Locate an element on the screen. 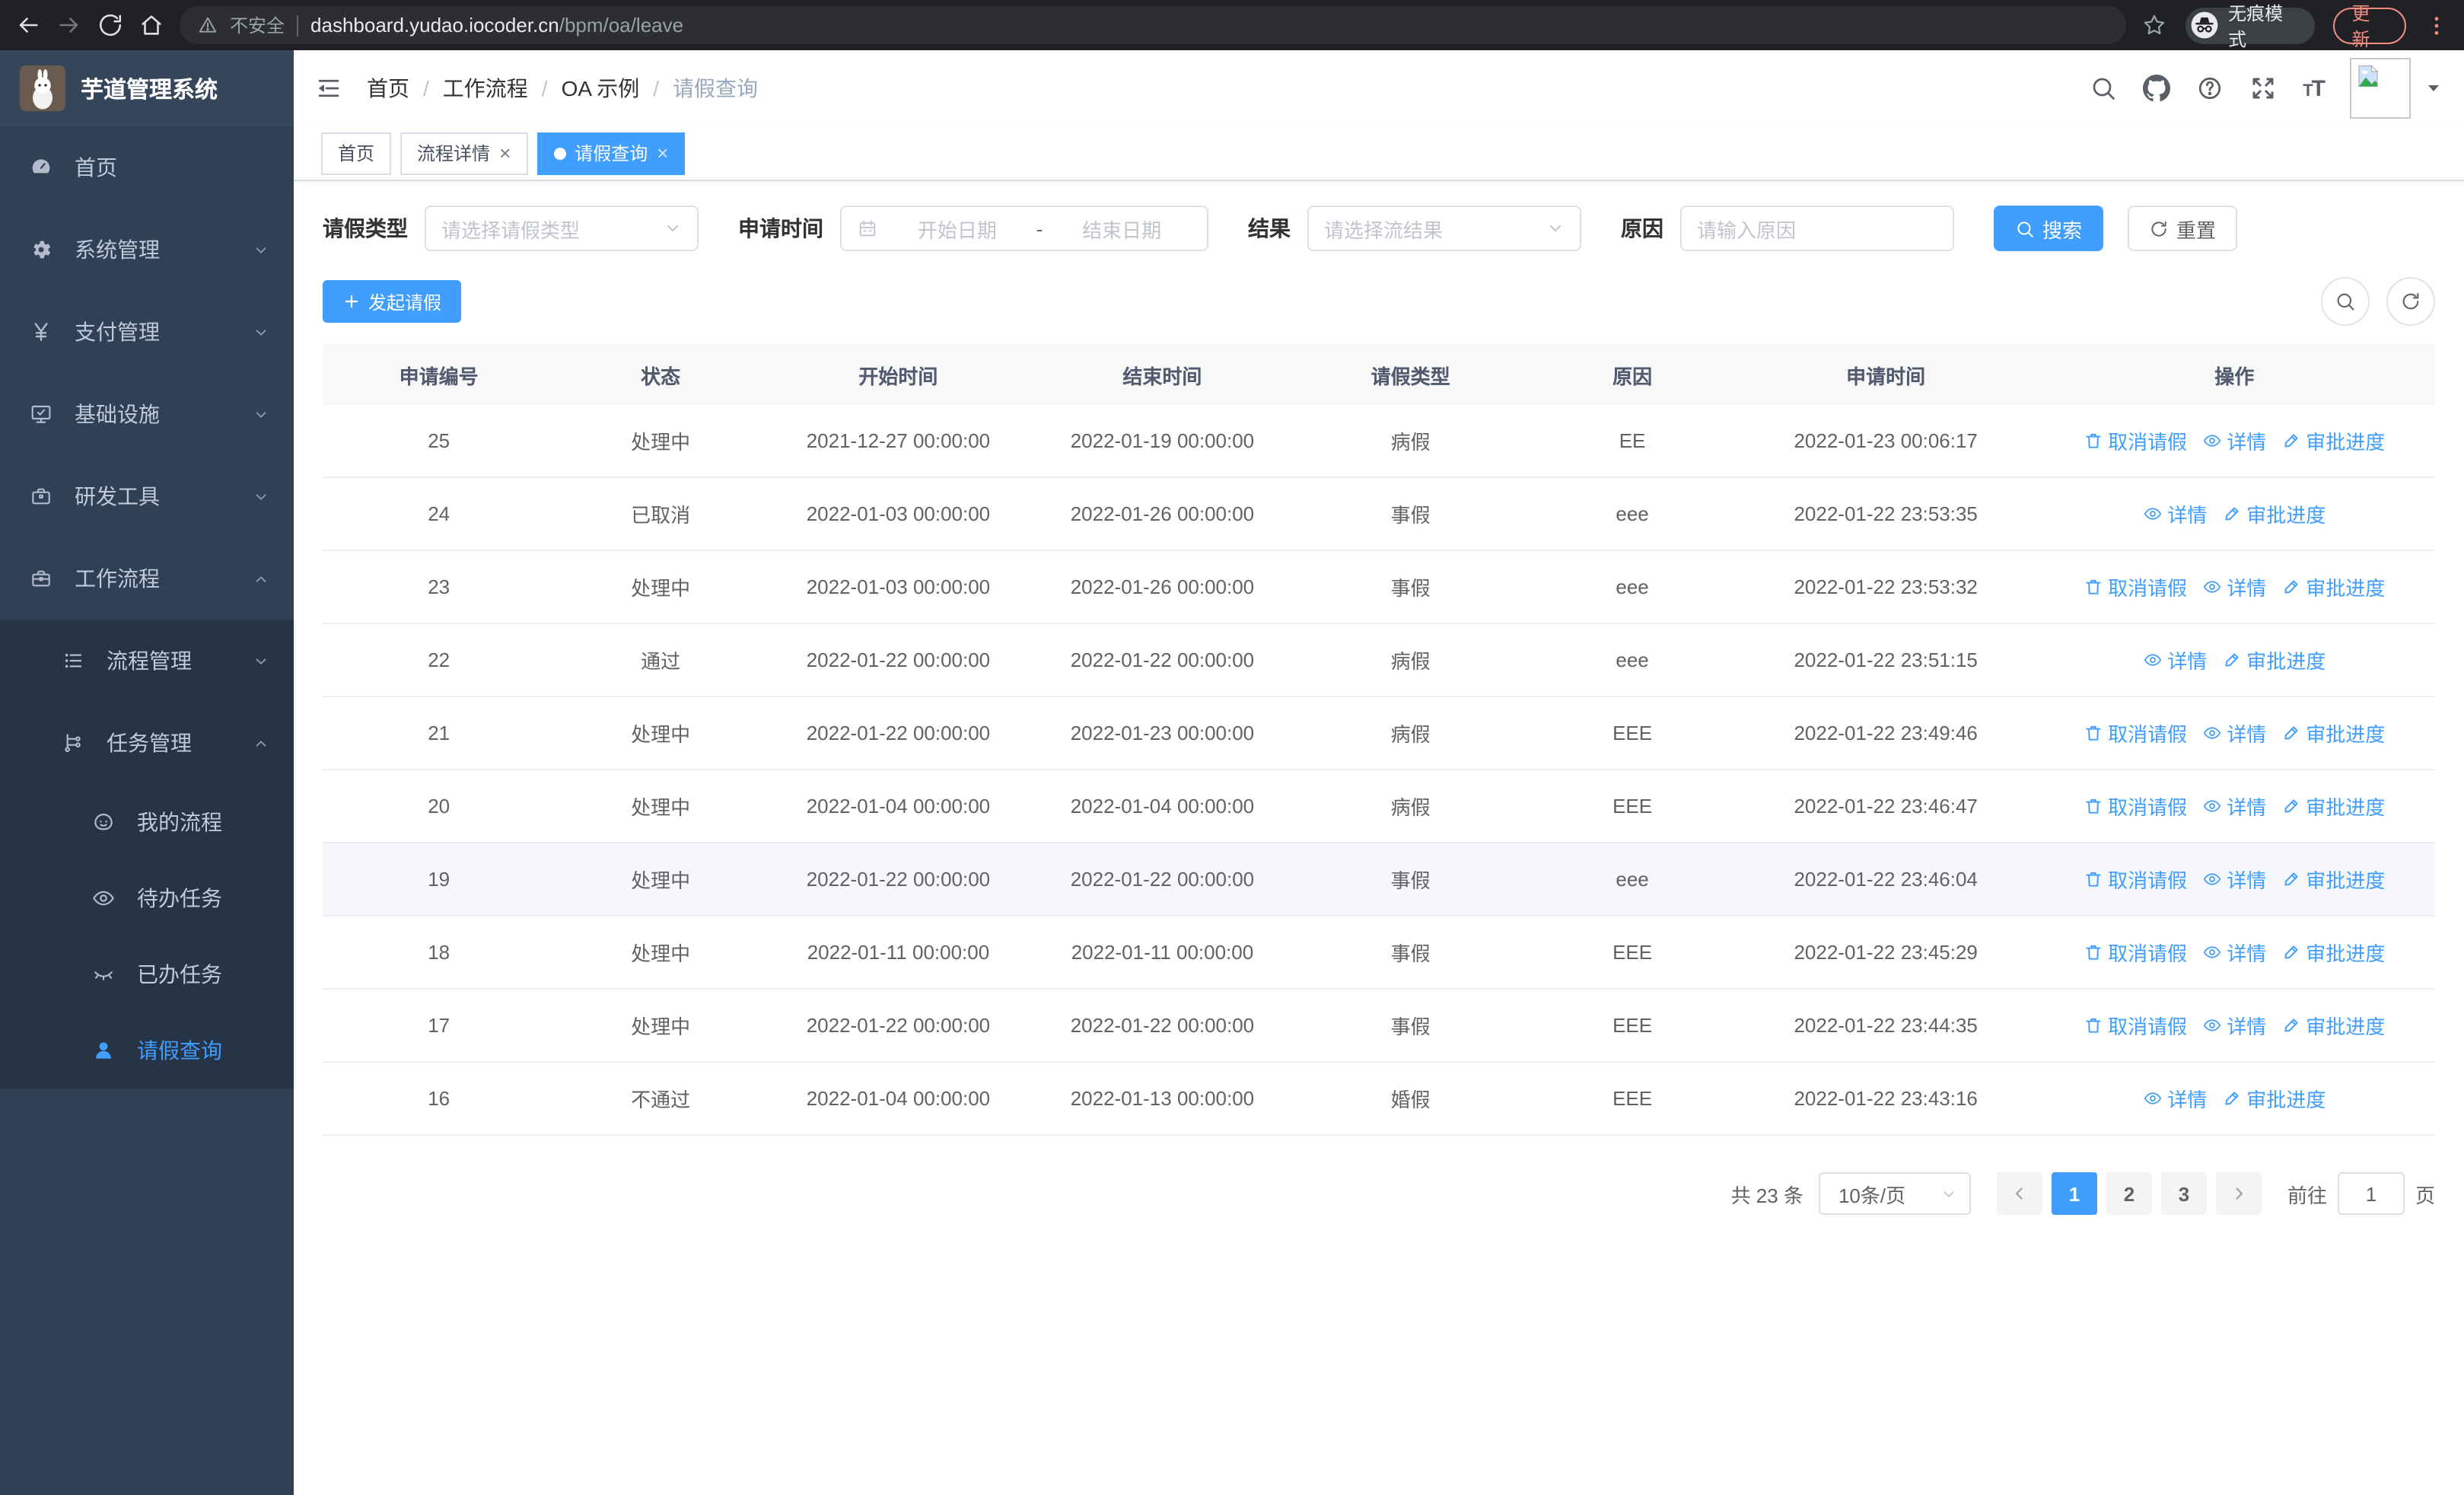 This screenshot has height=1495, width=2464. sidebar-item-home: 首页 is located at coordinates (147, 168).